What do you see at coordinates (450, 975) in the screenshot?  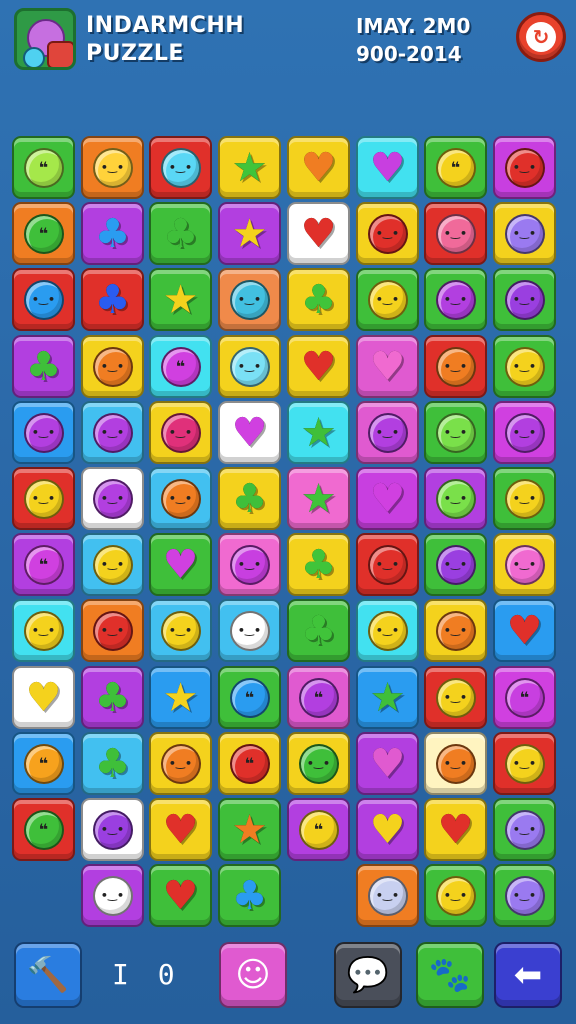 I see `pet-button: 🐾` at bounding box center [450, 975].